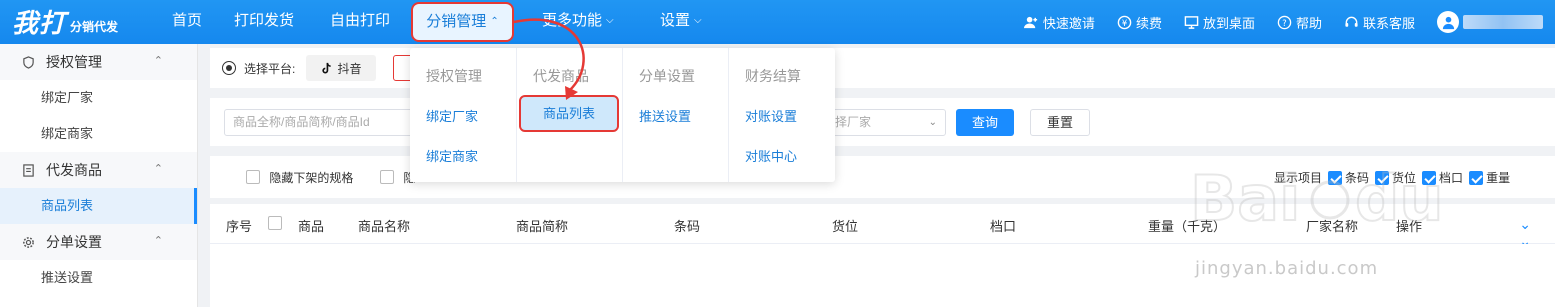 Image resolution: width=1555 pixels, height=307 pixels. What do you see at coordinates (456, 21) in the screenshot?
I see `nav-distribution-label: 分销管理` at bounding box center [456, 21].